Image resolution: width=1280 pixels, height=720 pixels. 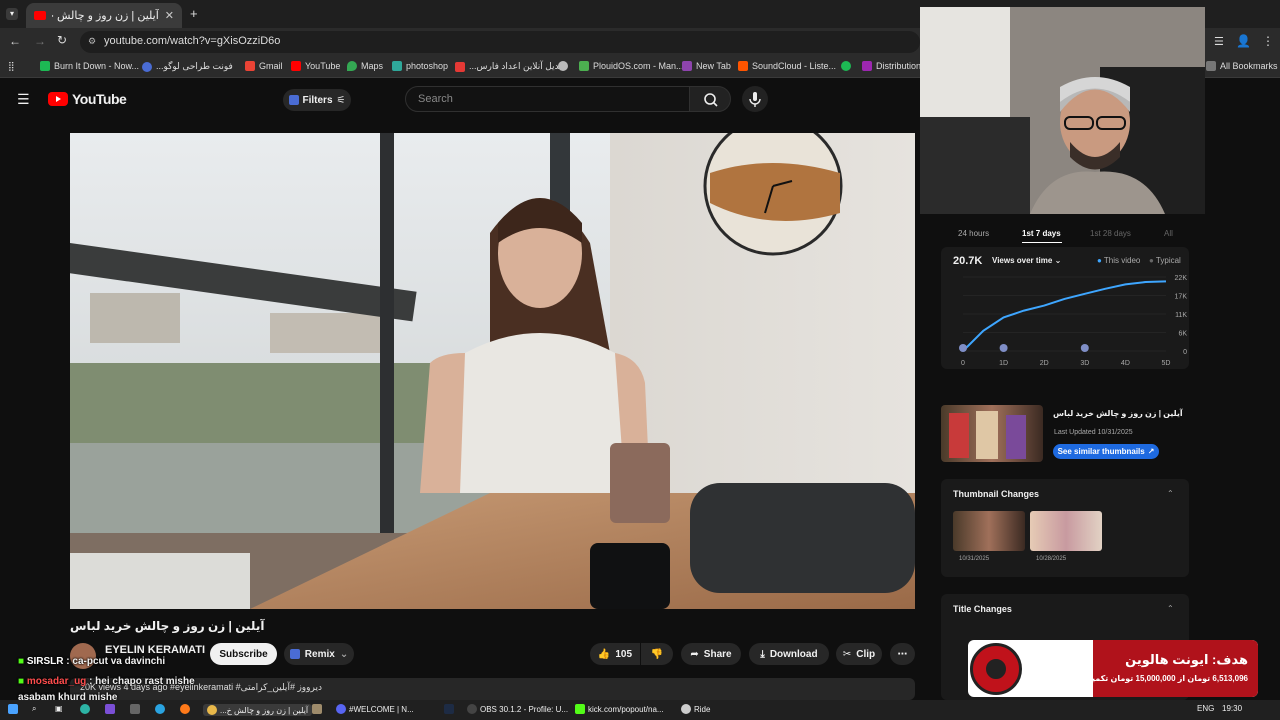 What do you see at coordinates (12, 14) in the screenshot?
I see `tab-search-icon: ▾` at bounding box center [12, 14].